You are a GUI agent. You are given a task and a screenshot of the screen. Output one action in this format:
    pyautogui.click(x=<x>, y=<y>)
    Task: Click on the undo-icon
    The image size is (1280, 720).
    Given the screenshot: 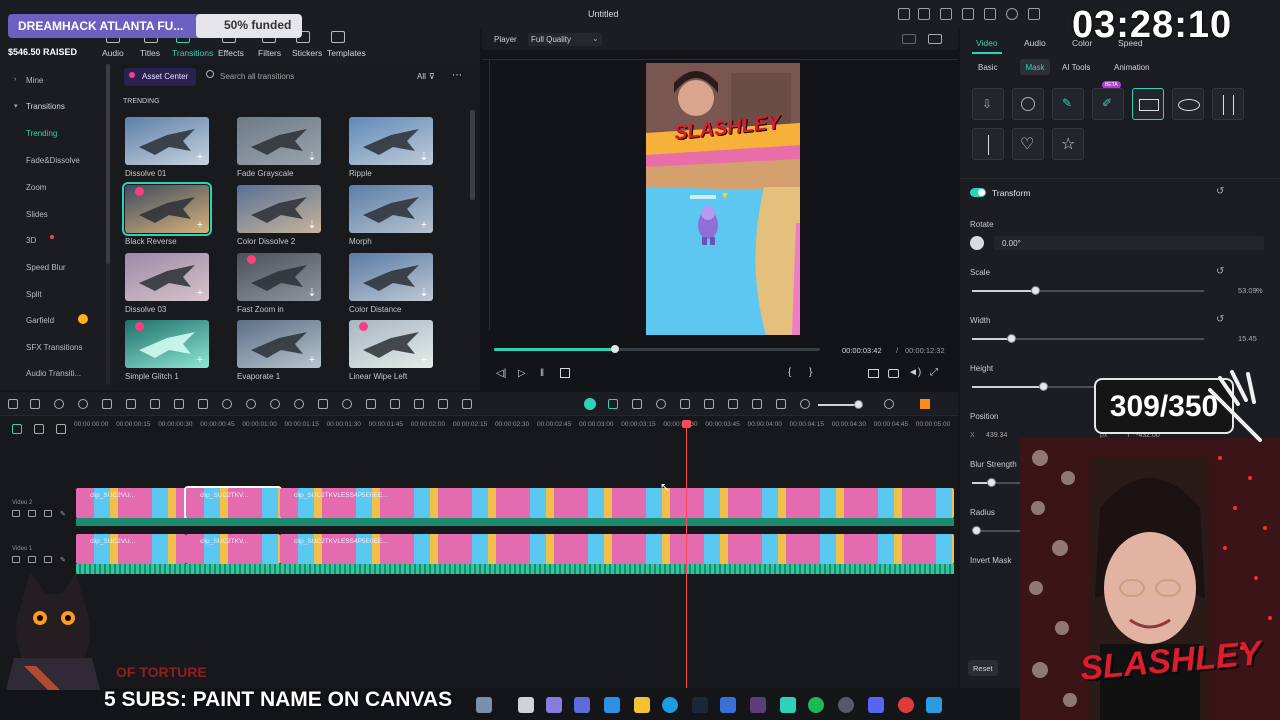 What is the action you would take?
    pyautogui.click(x=59, y=404)
    